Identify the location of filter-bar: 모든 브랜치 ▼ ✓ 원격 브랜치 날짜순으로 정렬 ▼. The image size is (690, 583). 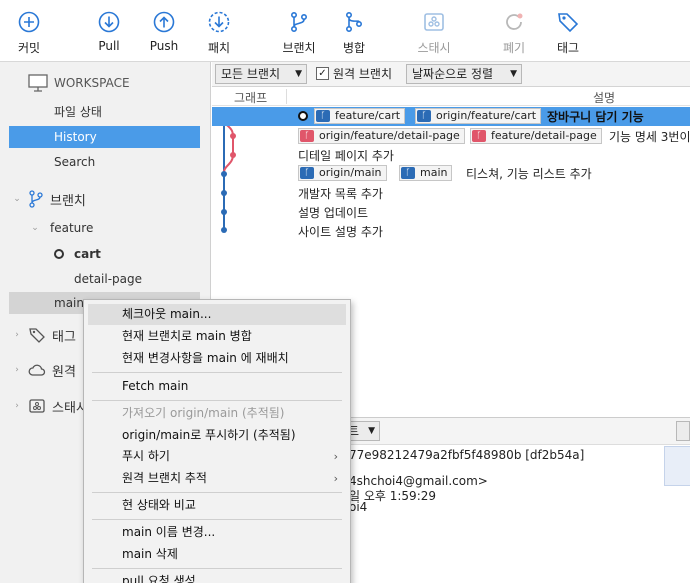
(451, 74).